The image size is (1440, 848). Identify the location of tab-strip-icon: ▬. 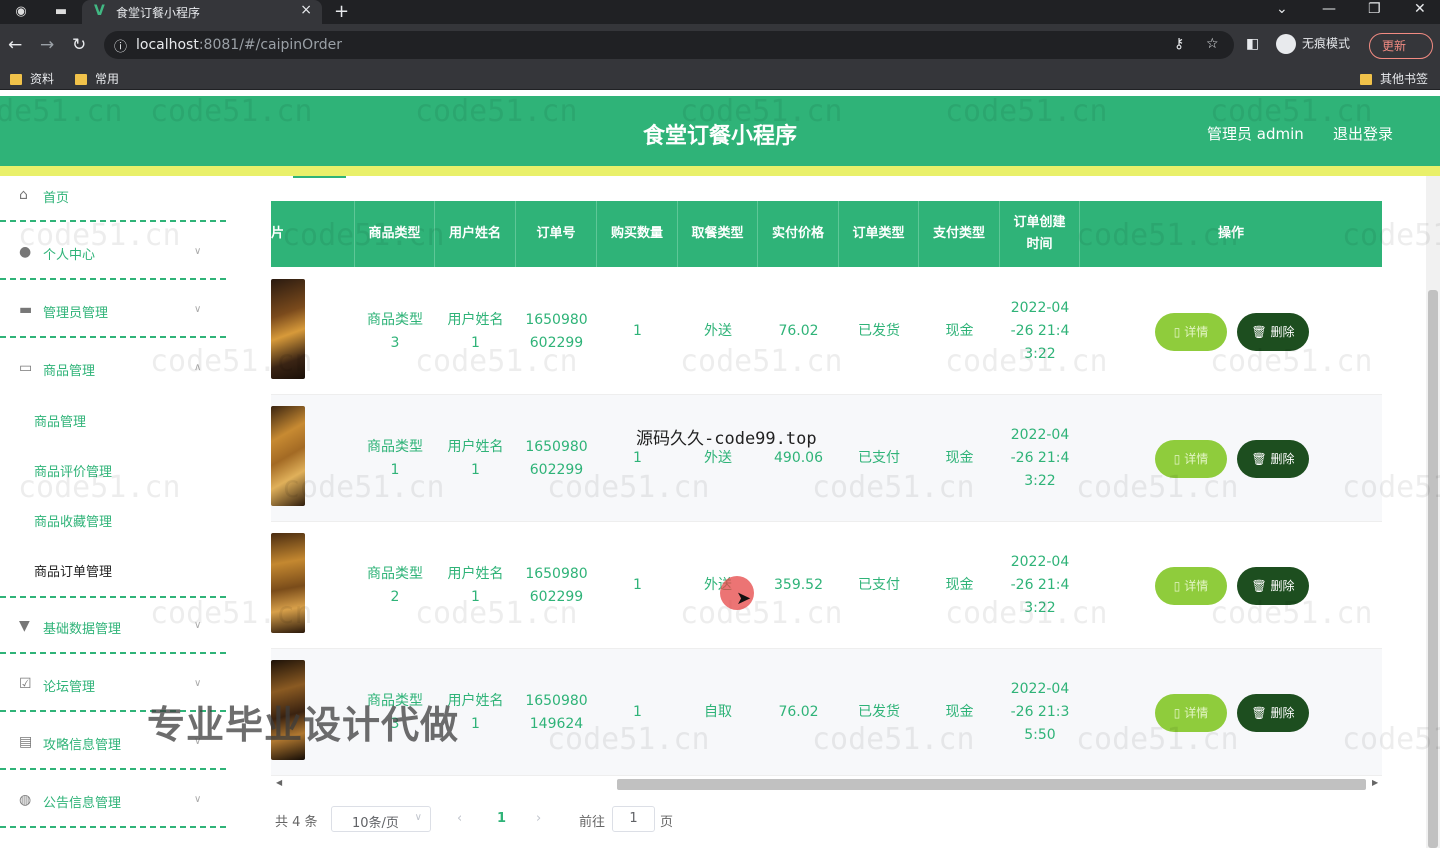
(61, 12).